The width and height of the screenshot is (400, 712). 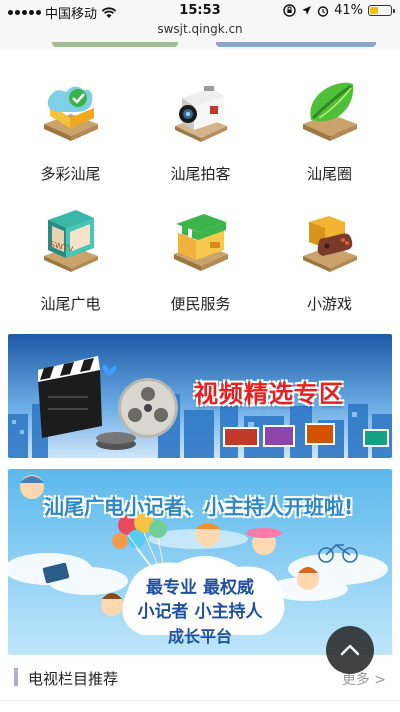 I want to click on status-bar: 中国移动 15:53 41%, so click(x=200, y=11).